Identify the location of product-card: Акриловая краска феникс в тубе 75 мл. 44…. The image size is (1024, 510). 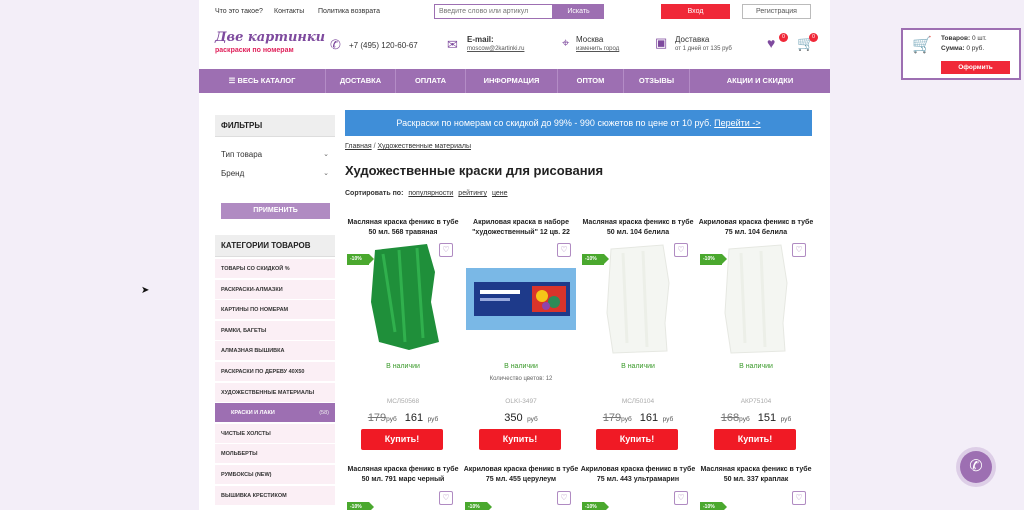
(638, 487).